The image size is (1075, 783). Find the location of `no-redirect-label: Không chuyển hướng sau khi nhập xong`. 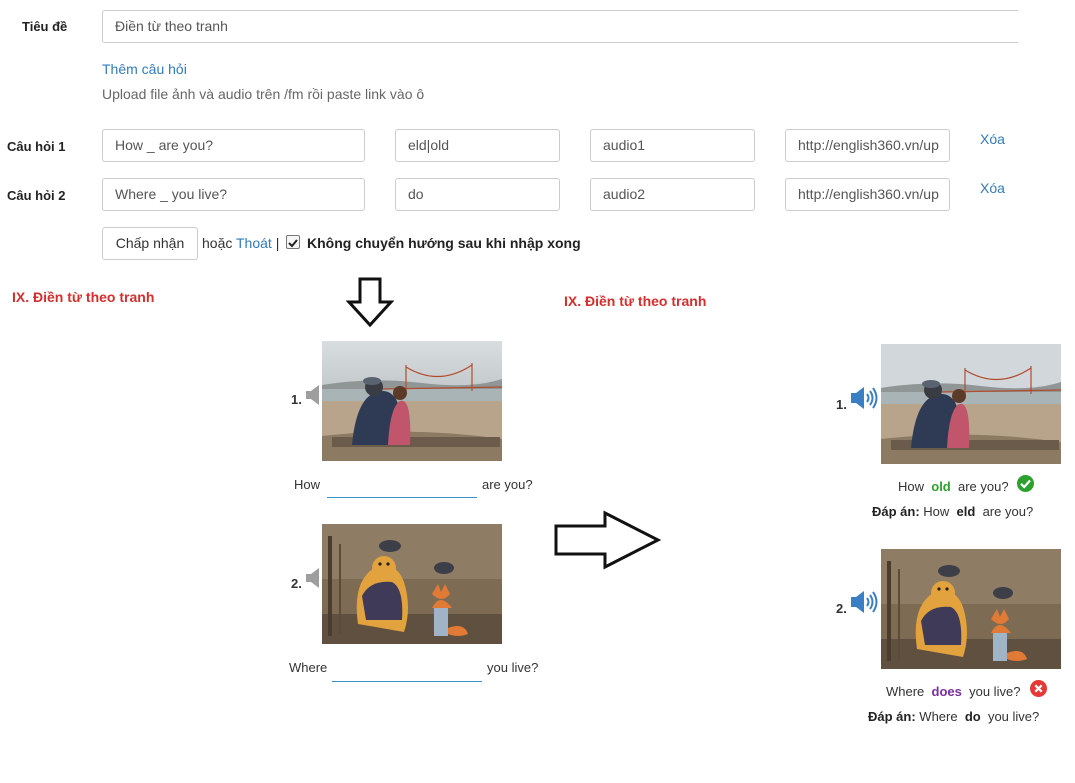

no-redirect-label: Không chuyển hướng sau khi nhập xong is located at coordinates (444, 243).